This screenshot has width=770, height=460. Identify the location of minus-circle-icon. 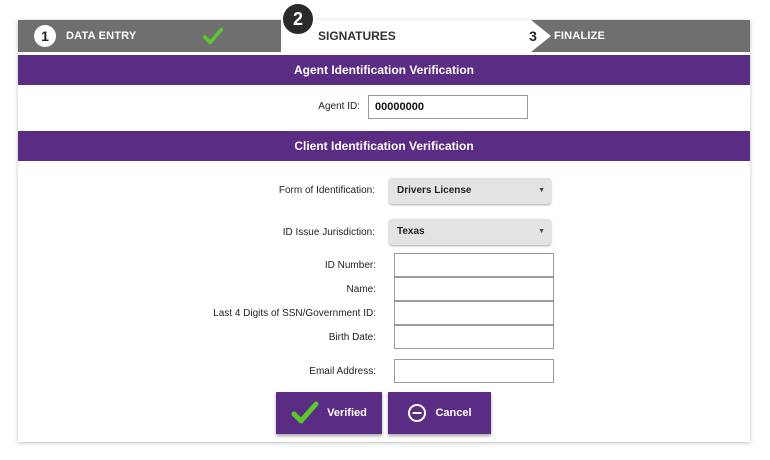
(417, 413).